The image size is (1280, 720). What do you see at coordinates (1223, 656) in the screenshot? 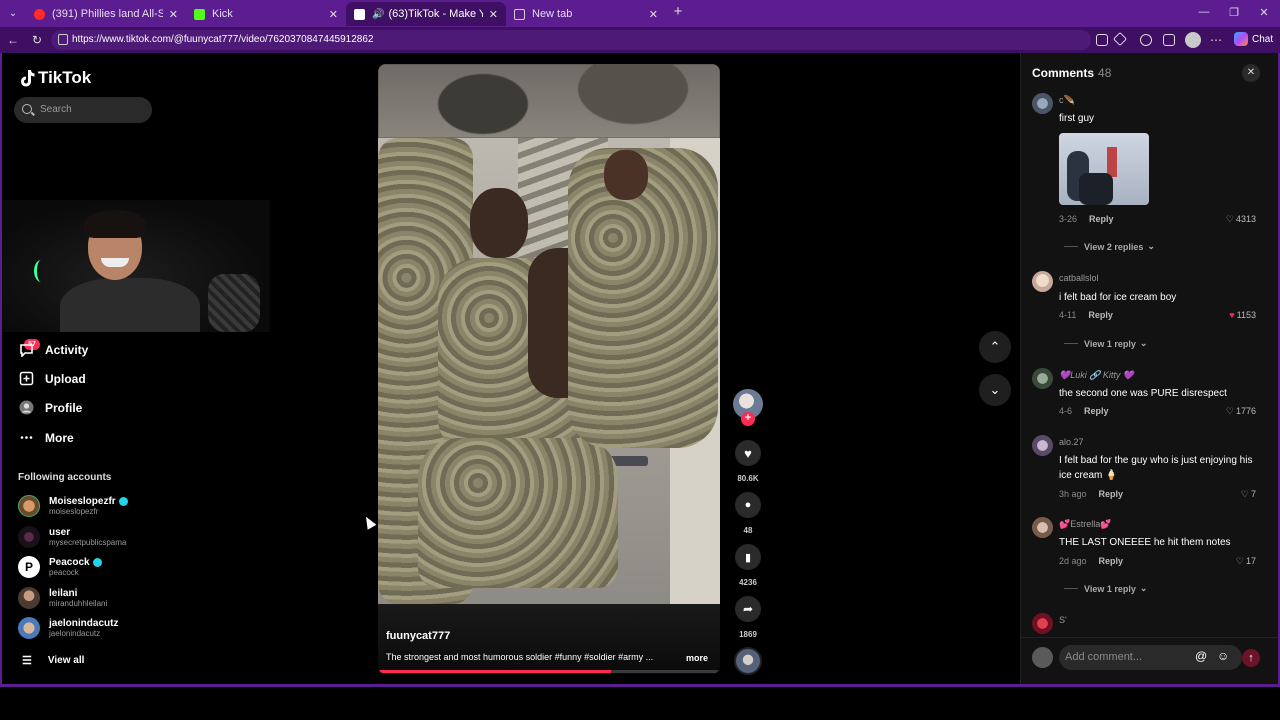
I see `emoji-icon: ☺` at bounding box center [1223, 656].